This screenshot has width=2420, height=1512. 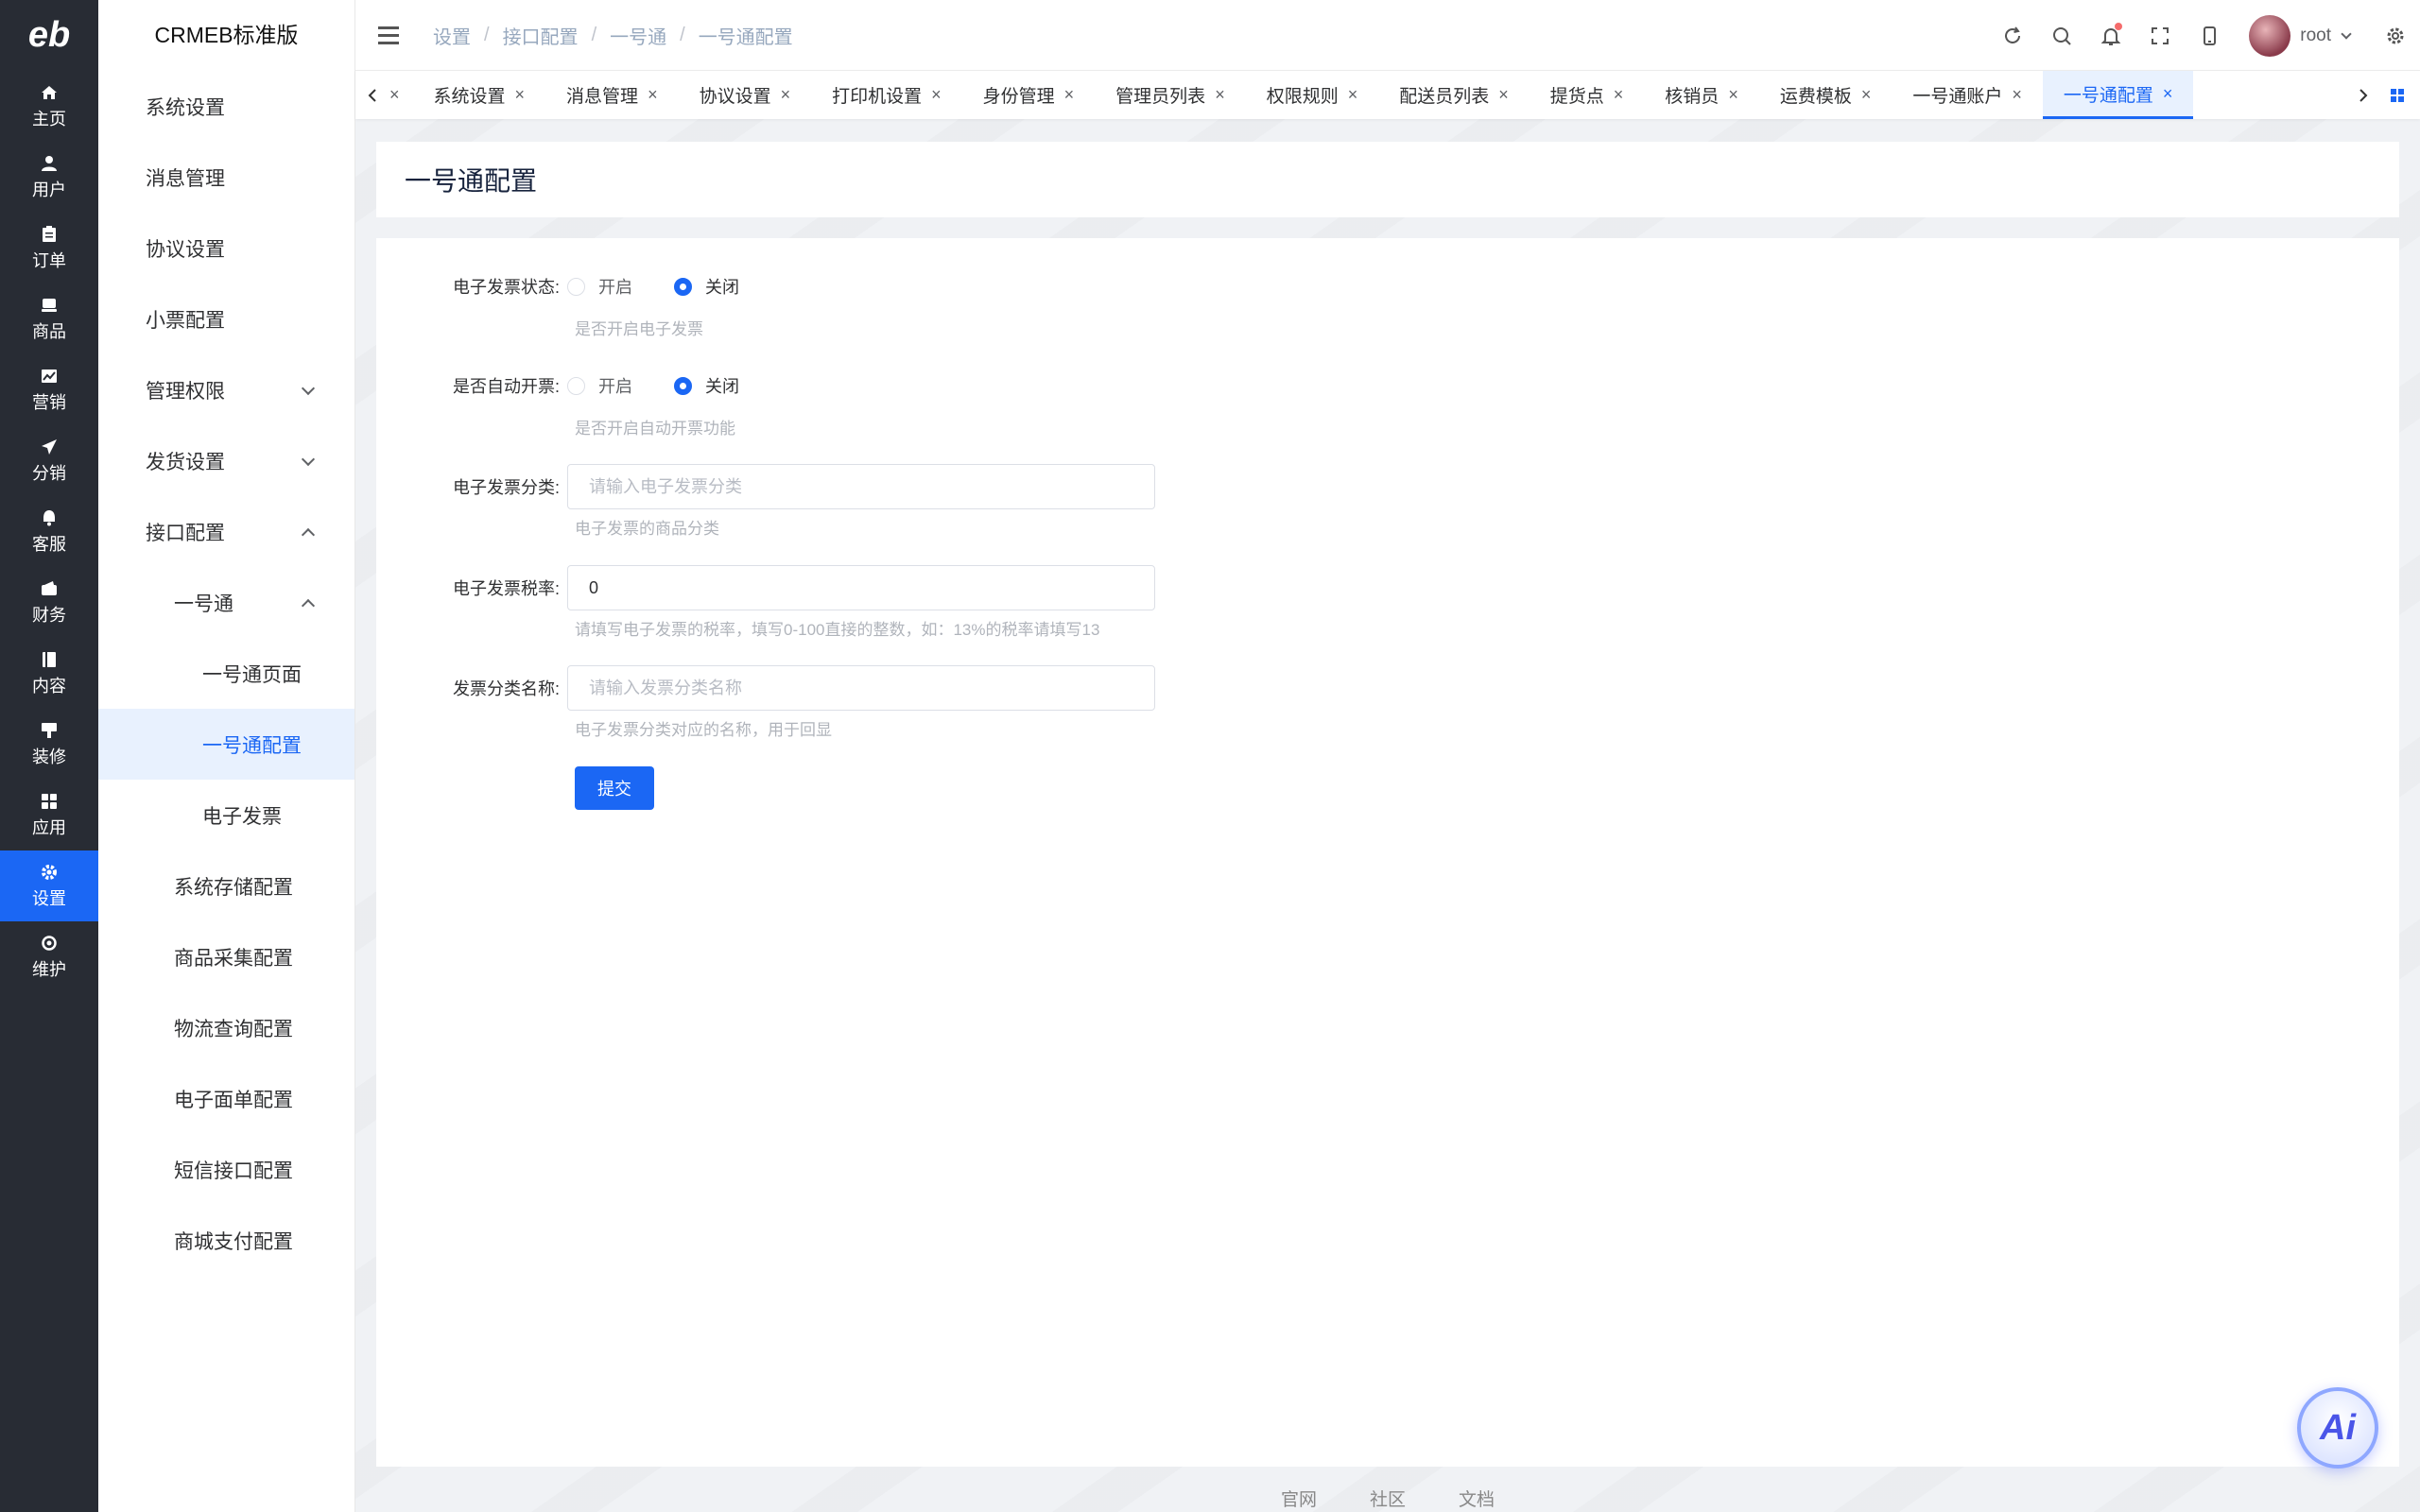 What do you see at coordinates (861, 587) in the screenshot?
I see `tax-rate-input` at bounding box center [861, 587].